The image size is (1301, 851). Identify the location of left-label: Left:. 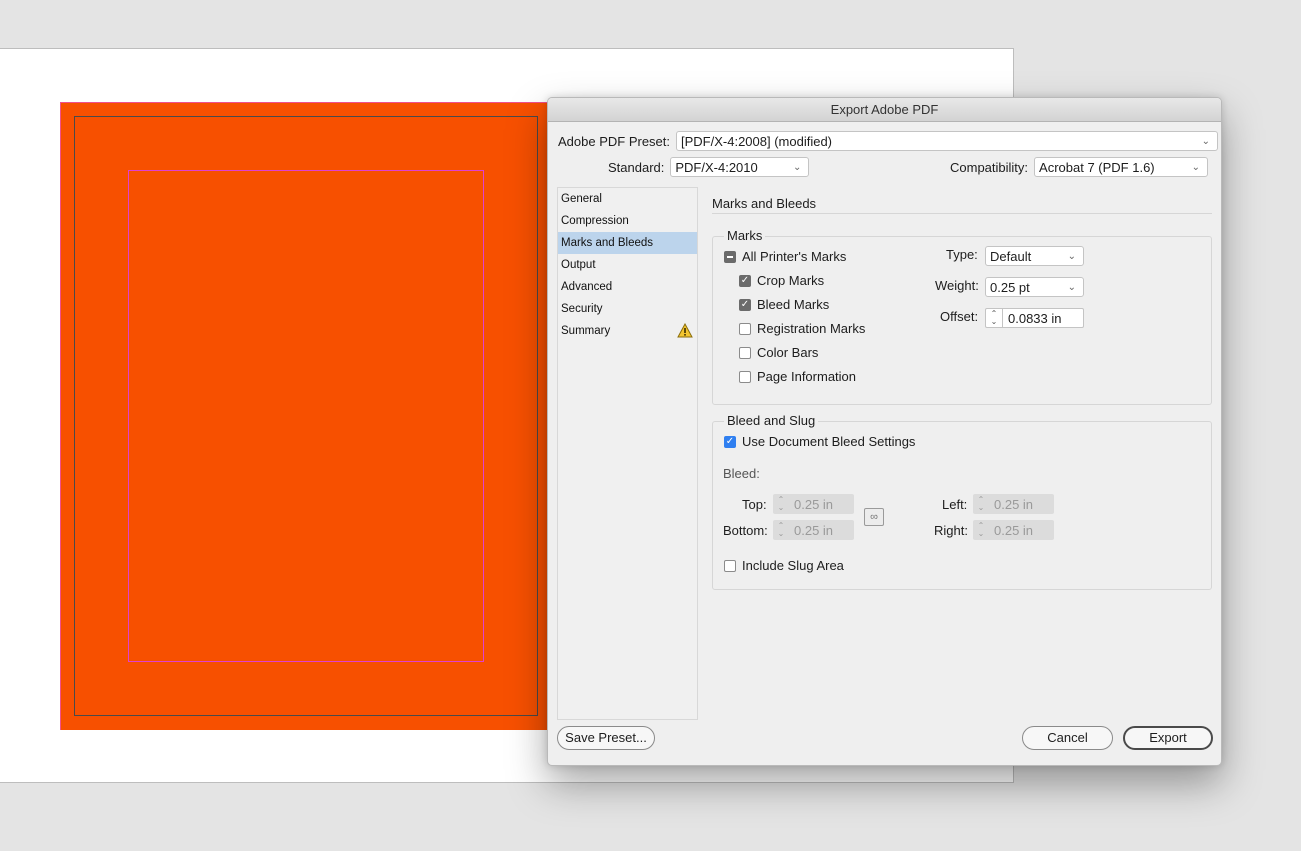
(955, 504).